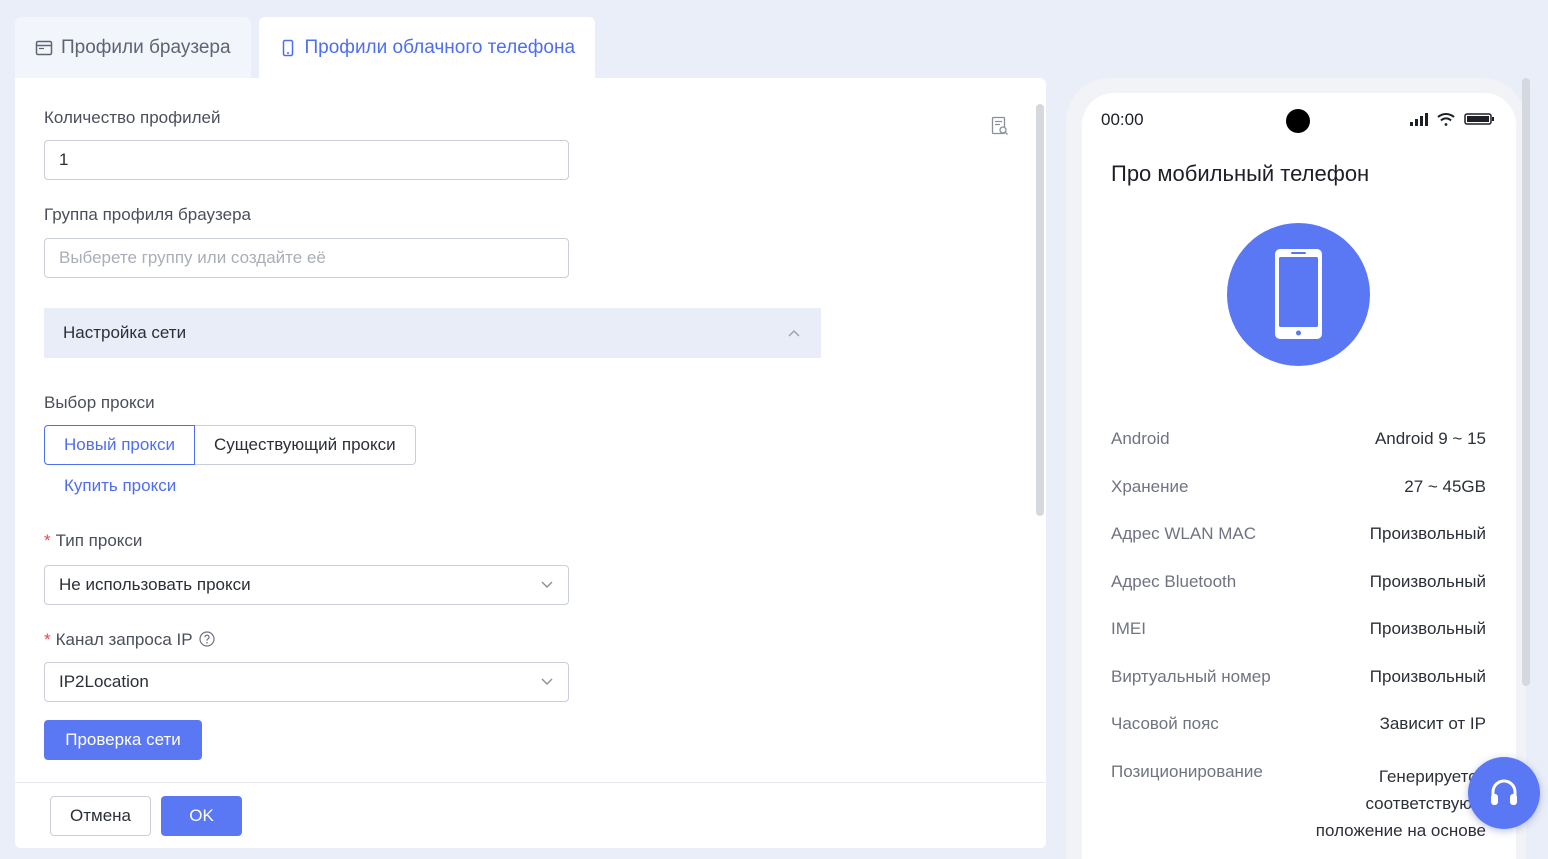  I want to click on phone-scrollbar, so click(1526, 382).